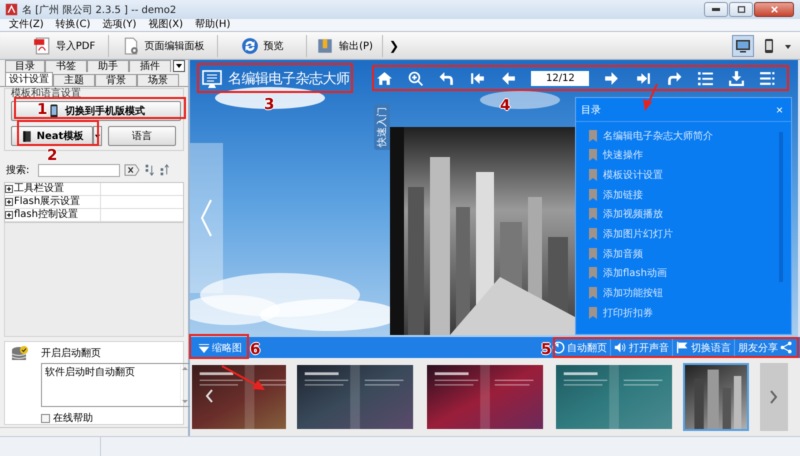 This screenshot has height=456, width=800. What do you see at coordinates (45, 418) in the screenshot?
I see `checkbox` at bounding box center [45, 418].